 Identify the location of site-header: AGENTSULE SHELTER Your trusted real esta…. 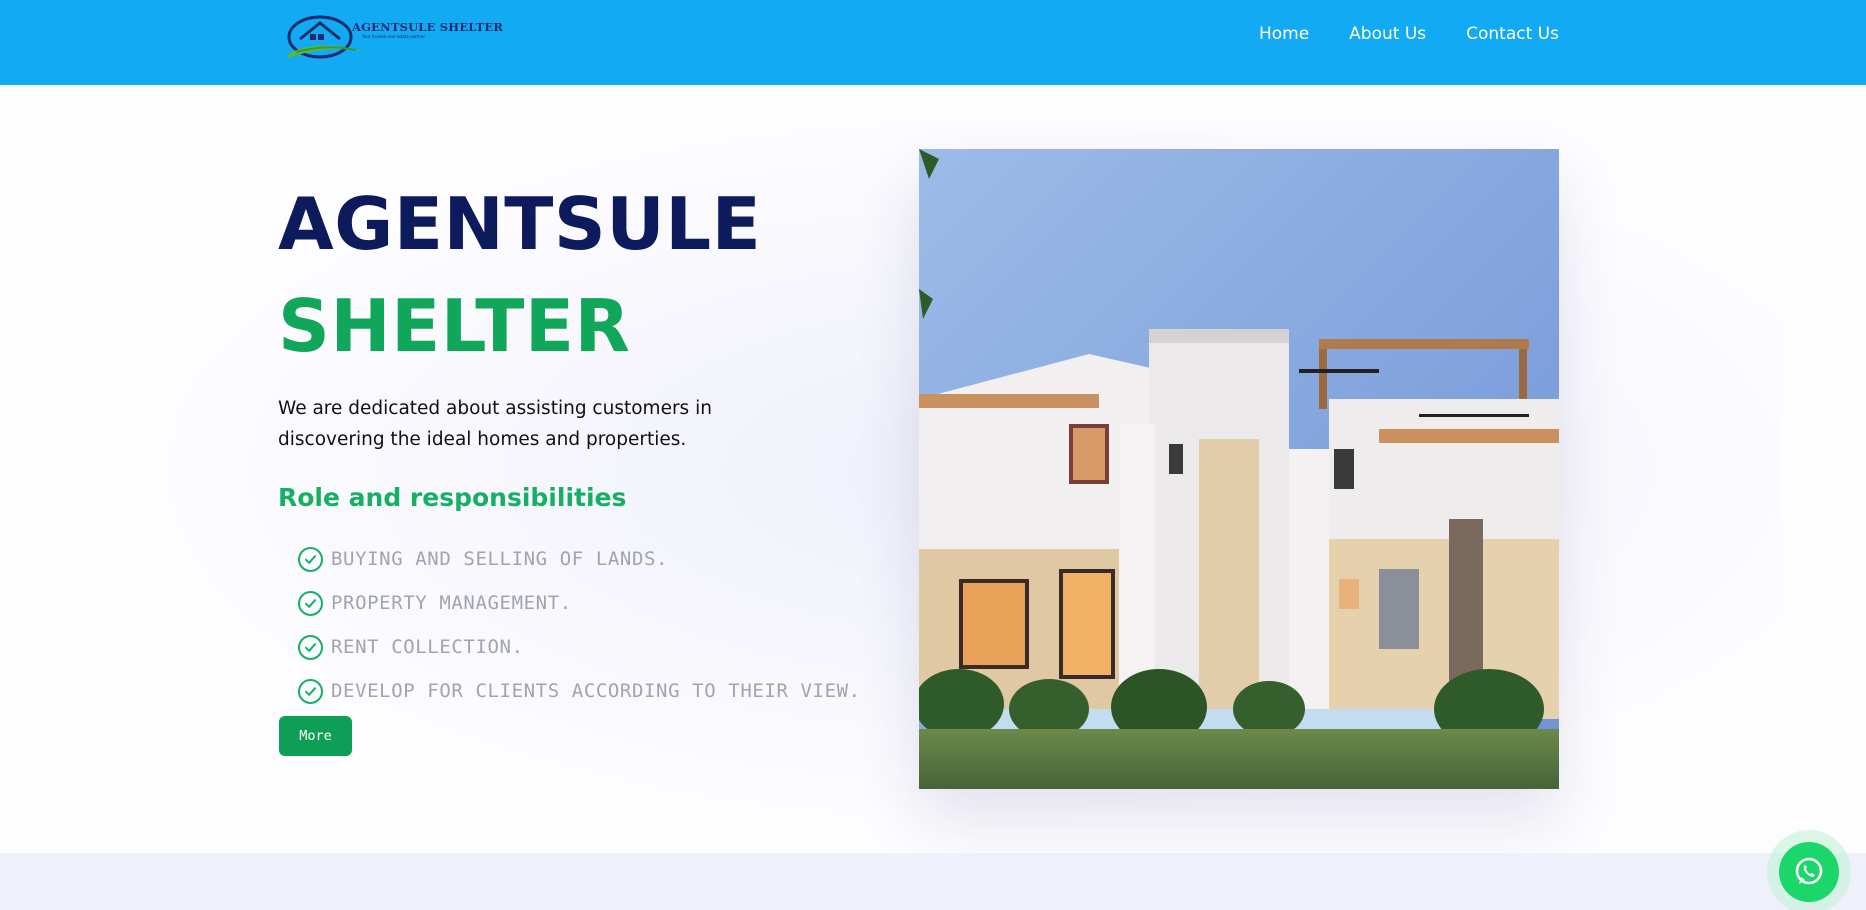
(933, 42).